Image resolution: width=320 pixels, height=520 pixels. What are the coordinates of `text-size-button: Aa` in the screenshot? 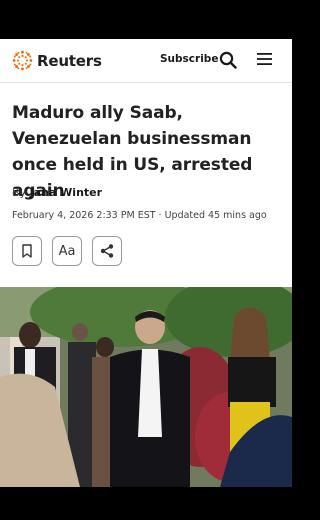 It's located at (67, 251).